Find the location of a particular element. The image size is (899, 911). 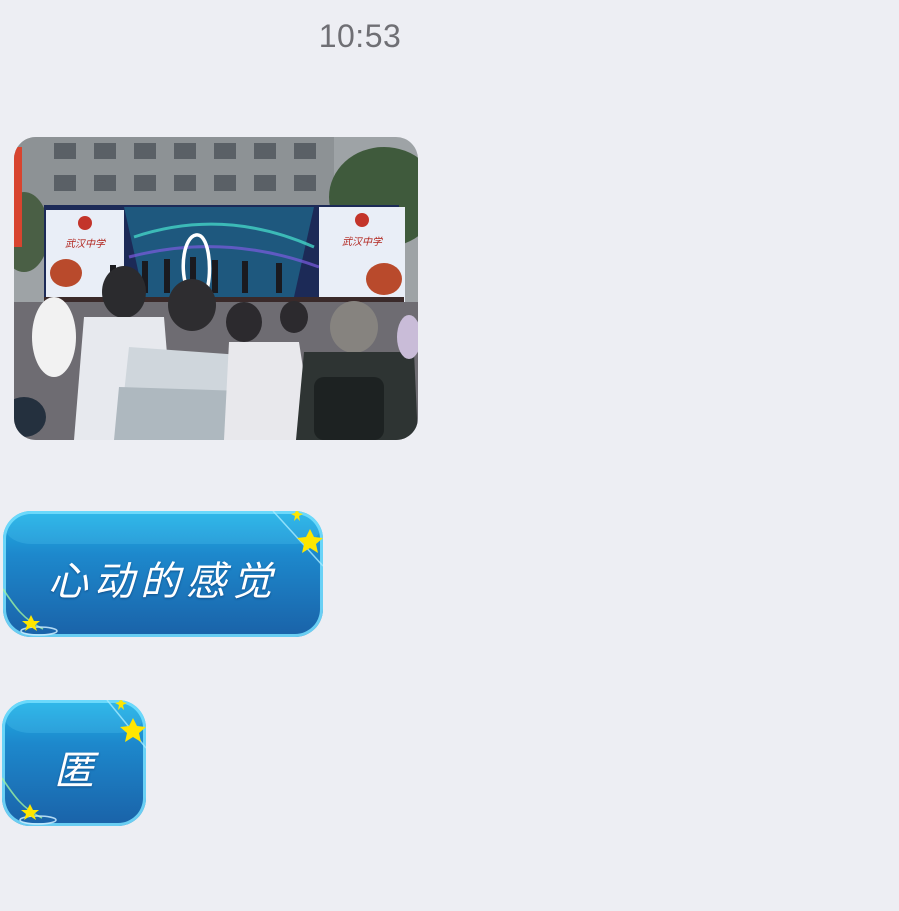

message-timestamp: 10:53 is located at coordinates (360, 36).